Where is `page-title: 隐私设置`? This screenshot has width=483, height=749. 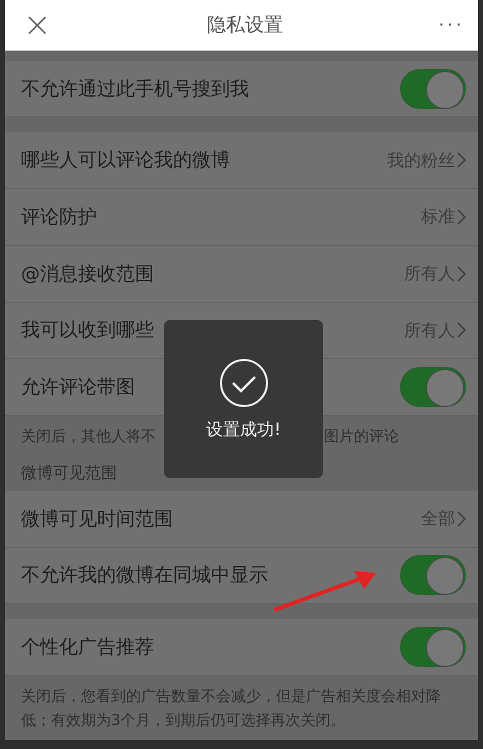 page-title: 隐私设置 is located at coordinates (244, 25).